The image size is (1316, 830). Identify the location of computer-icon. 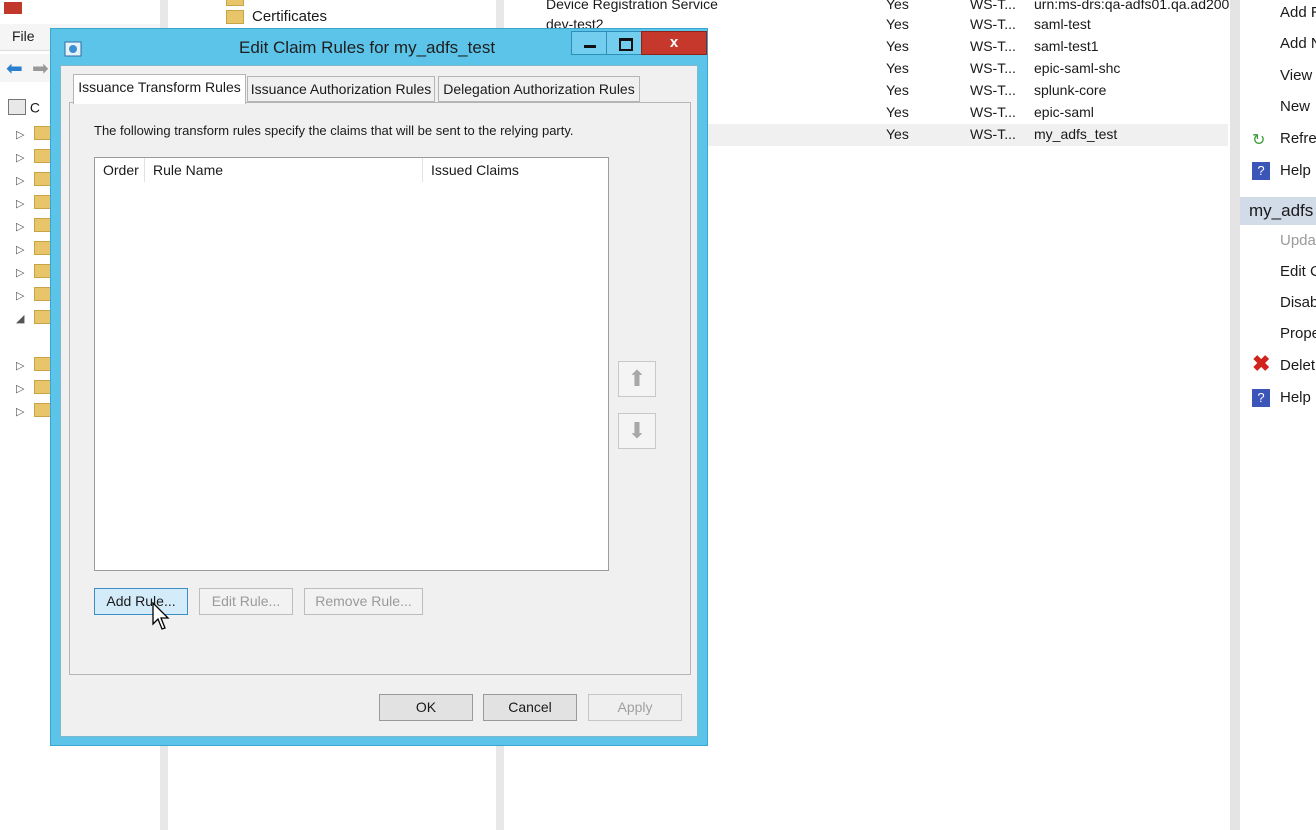
(17, 107).